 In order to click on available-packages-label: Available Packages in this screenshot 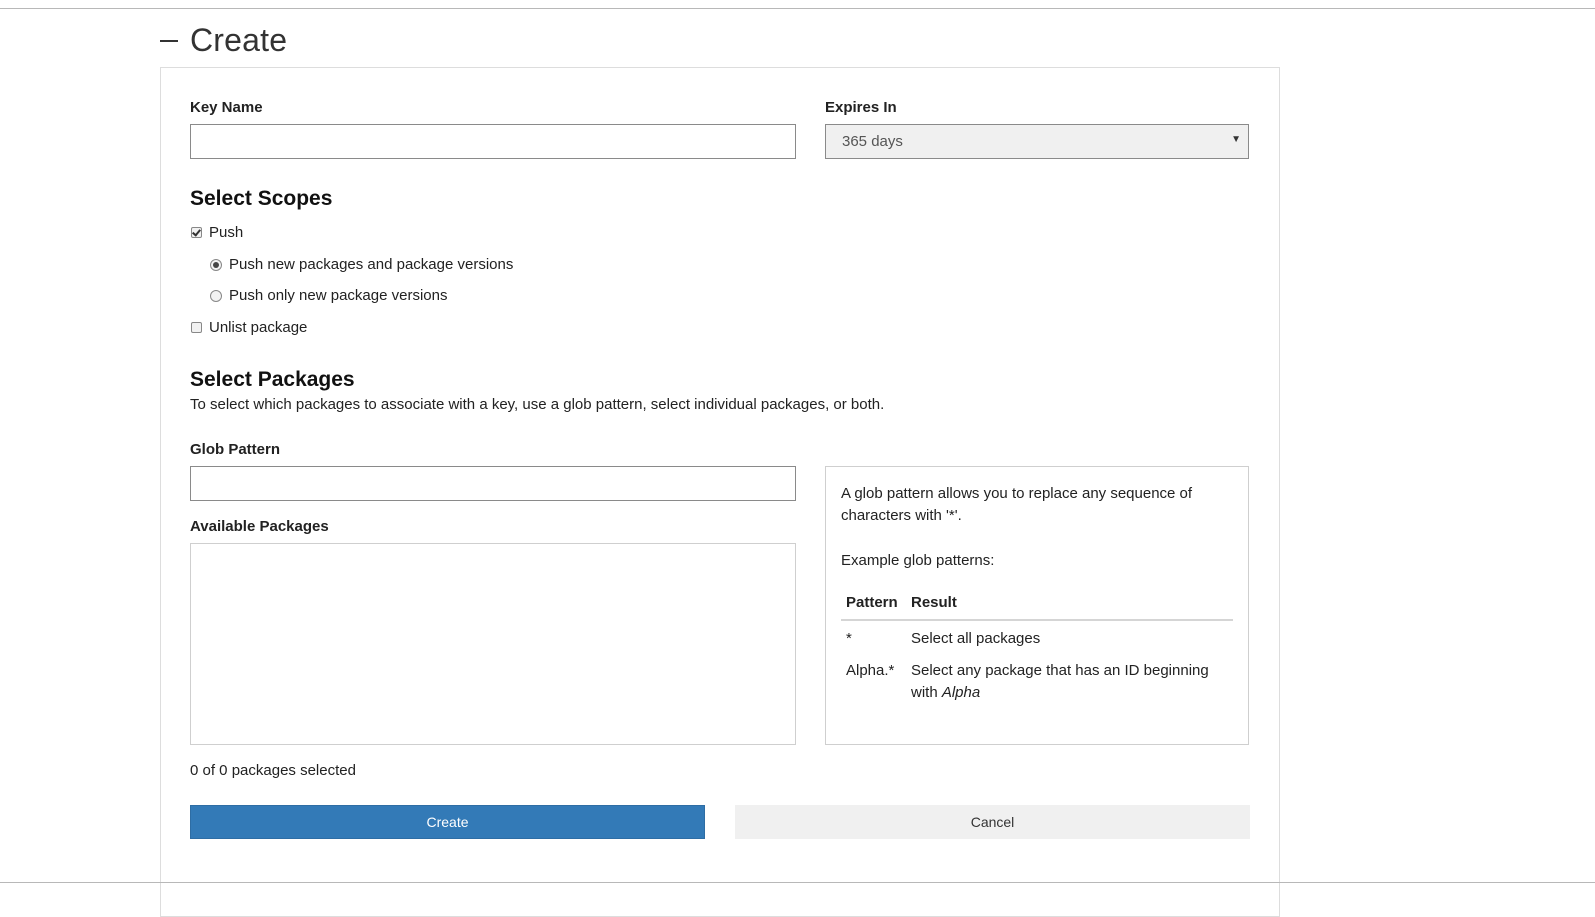, I will do `click(259, 526)`.